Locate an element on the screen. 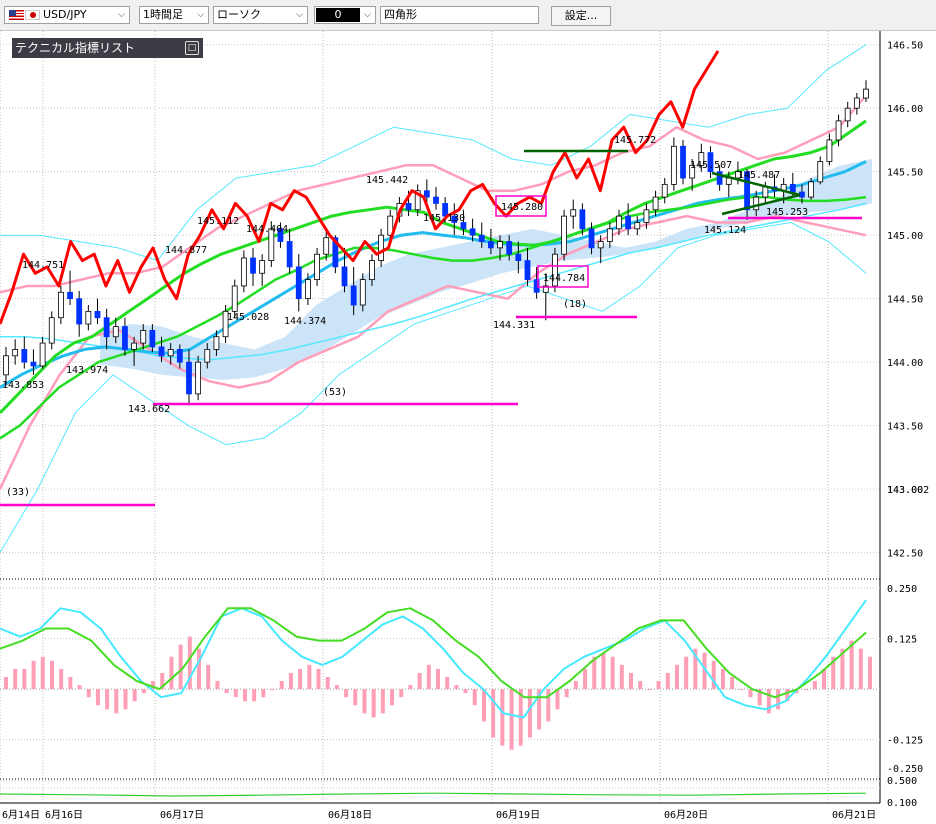  price-annotation: 144.331 is located at coordinates (514, 325).